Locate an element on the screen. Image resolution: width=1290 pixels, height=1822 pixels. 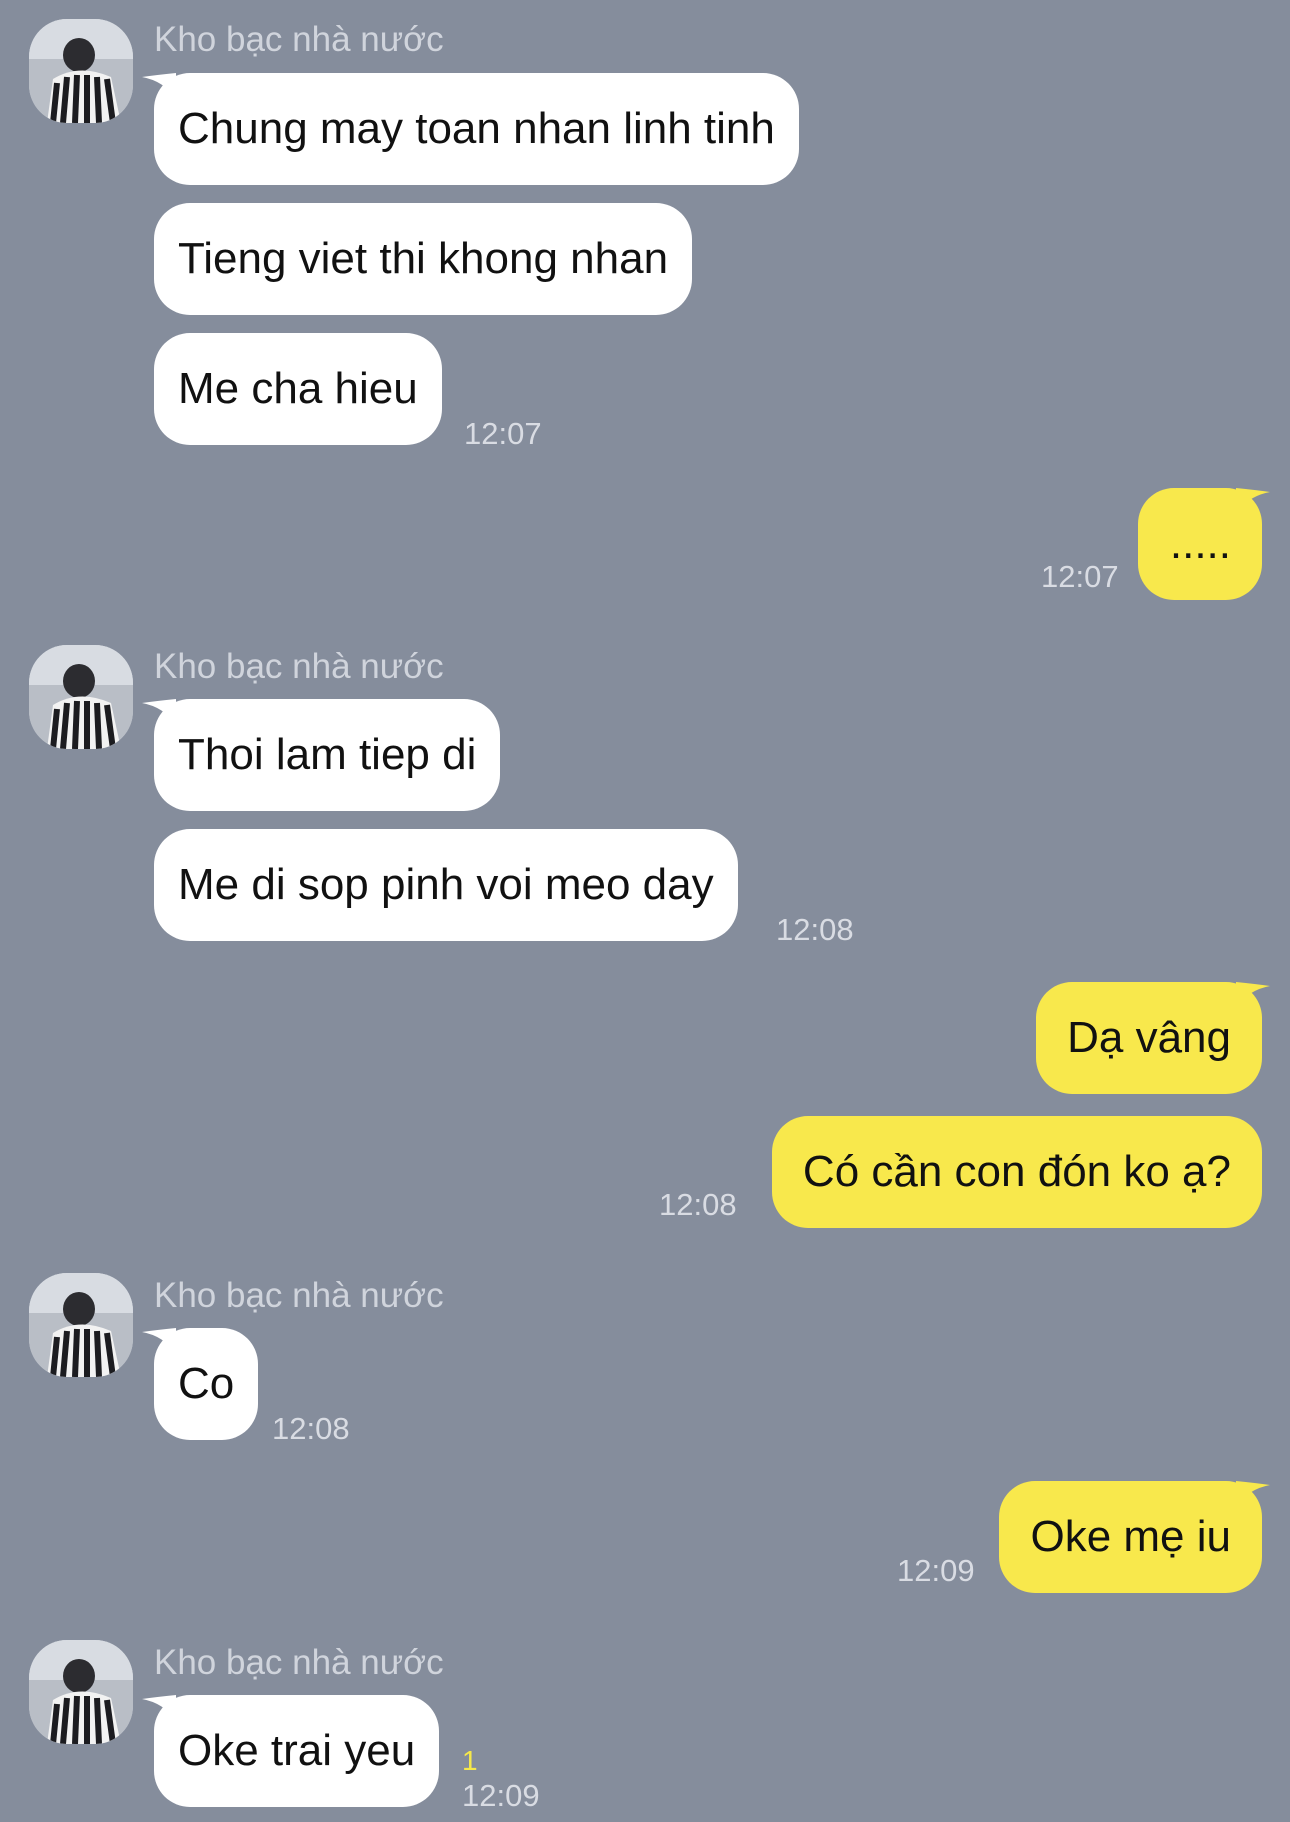
unread-count: 1 is located at coordinates (470, 1760).